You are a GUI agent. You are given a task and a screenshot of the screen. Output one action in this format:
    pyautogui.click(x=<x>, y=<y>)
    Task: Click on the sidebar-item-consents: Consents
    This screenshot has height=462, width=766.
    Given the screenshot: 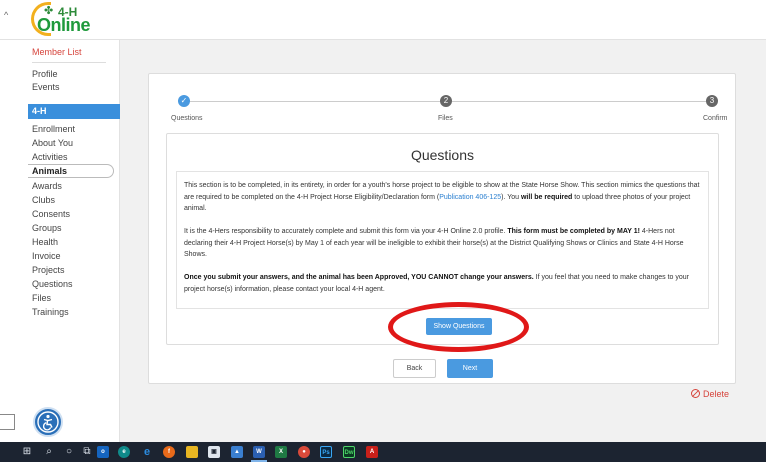 What is the action you would take?
    pyautogui.click(x=51, y=214)
    